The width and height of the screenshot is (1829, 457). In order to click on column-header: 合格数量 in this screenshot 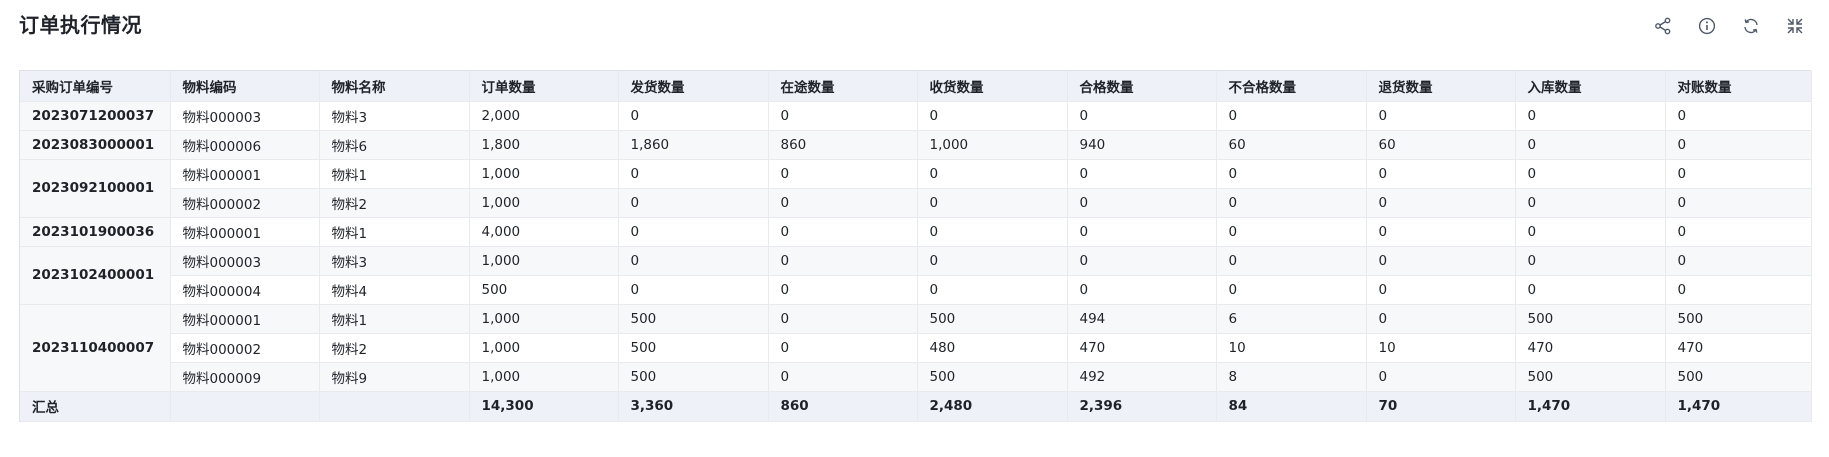, I will do `click(1142, 86)`.